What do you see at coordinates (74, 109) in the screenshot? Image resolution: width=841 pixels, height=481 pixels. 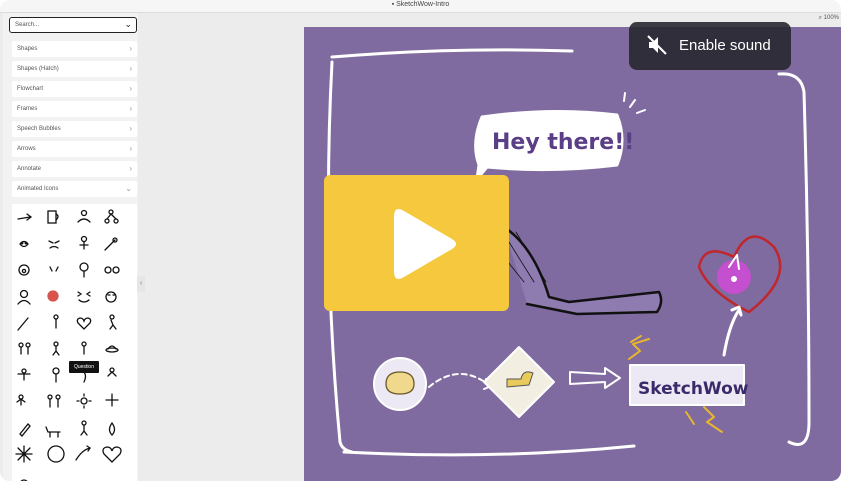 I see `category-frames: Frames ›` at bounding box center [74, 109].